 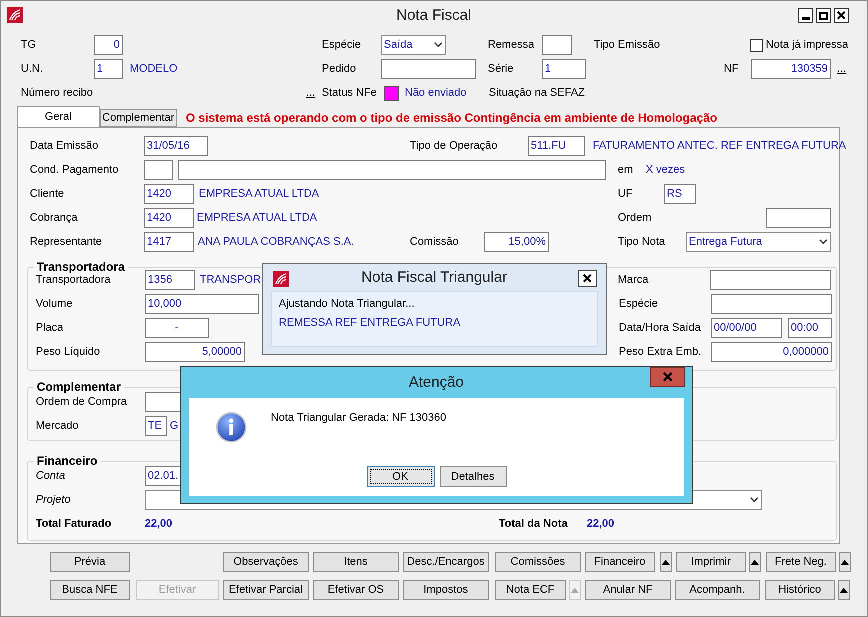 What do you see at coordinates (473, 476) in the screenshot?
I see `dialog-button: Detalhes` at bounding box center [473, 476].